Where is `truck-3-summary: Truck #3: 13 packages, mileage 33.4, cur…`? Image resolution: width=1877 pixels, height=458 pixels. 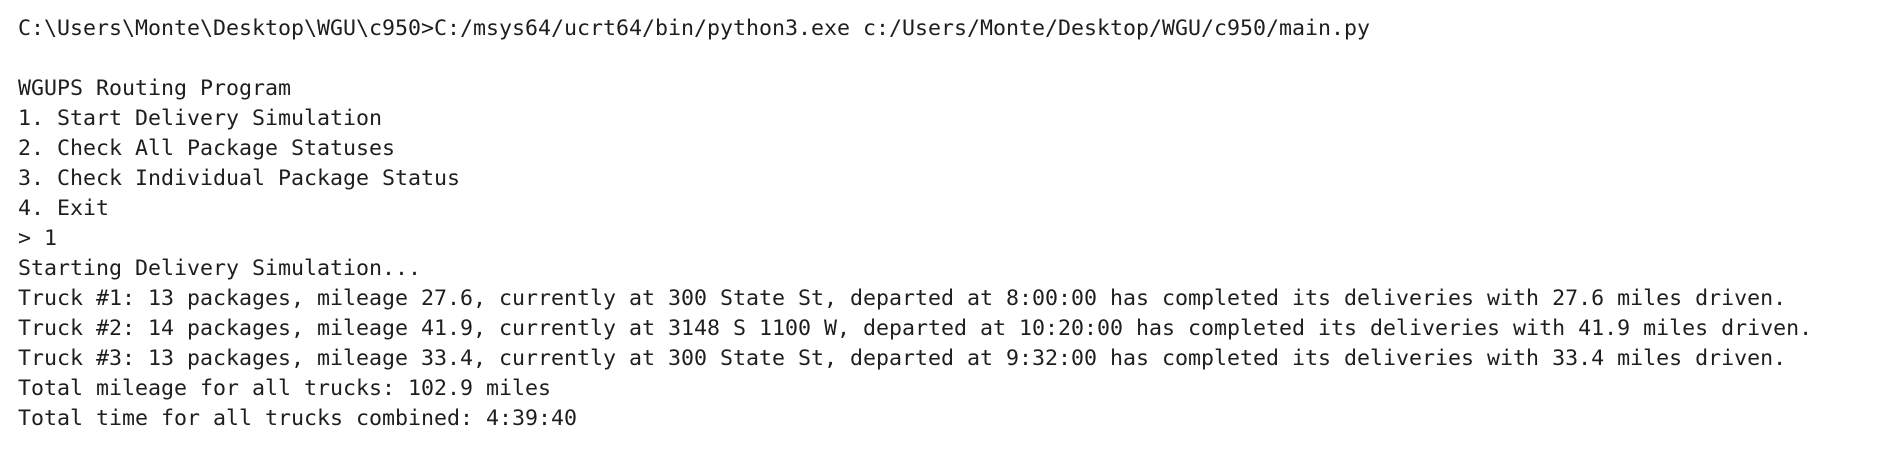 truck-3-summary: Truck #3: 13 packages, mileage 33.4, cur… is located at coordinates (902, 358).